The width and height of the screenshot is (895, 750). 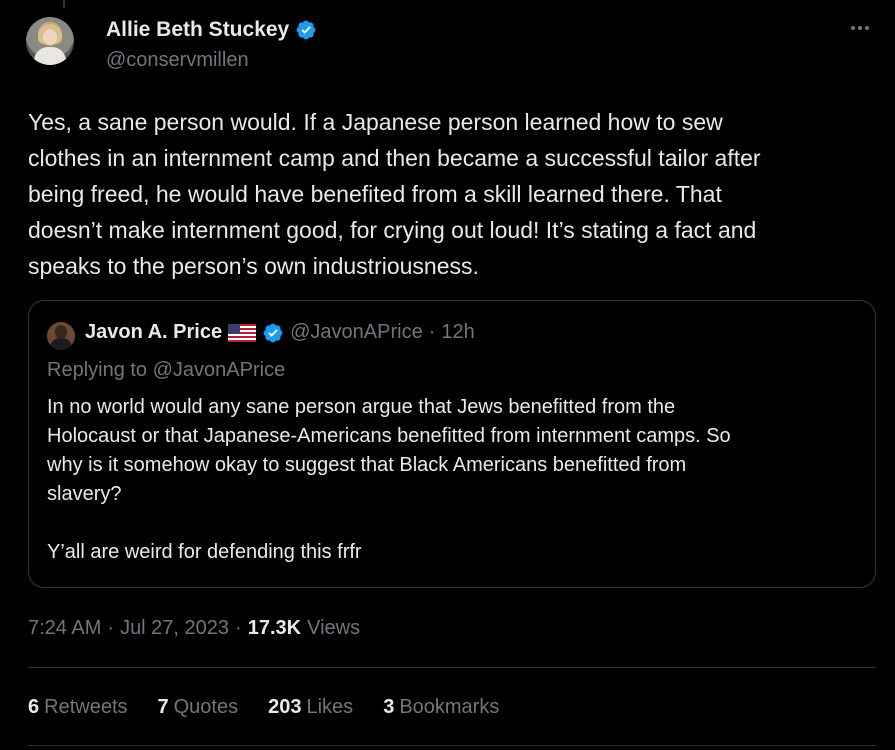 What do you see at coordinates (330, 707) in the screenshot?
I see `stat-label: Likes` at bounding box center [330, 707].